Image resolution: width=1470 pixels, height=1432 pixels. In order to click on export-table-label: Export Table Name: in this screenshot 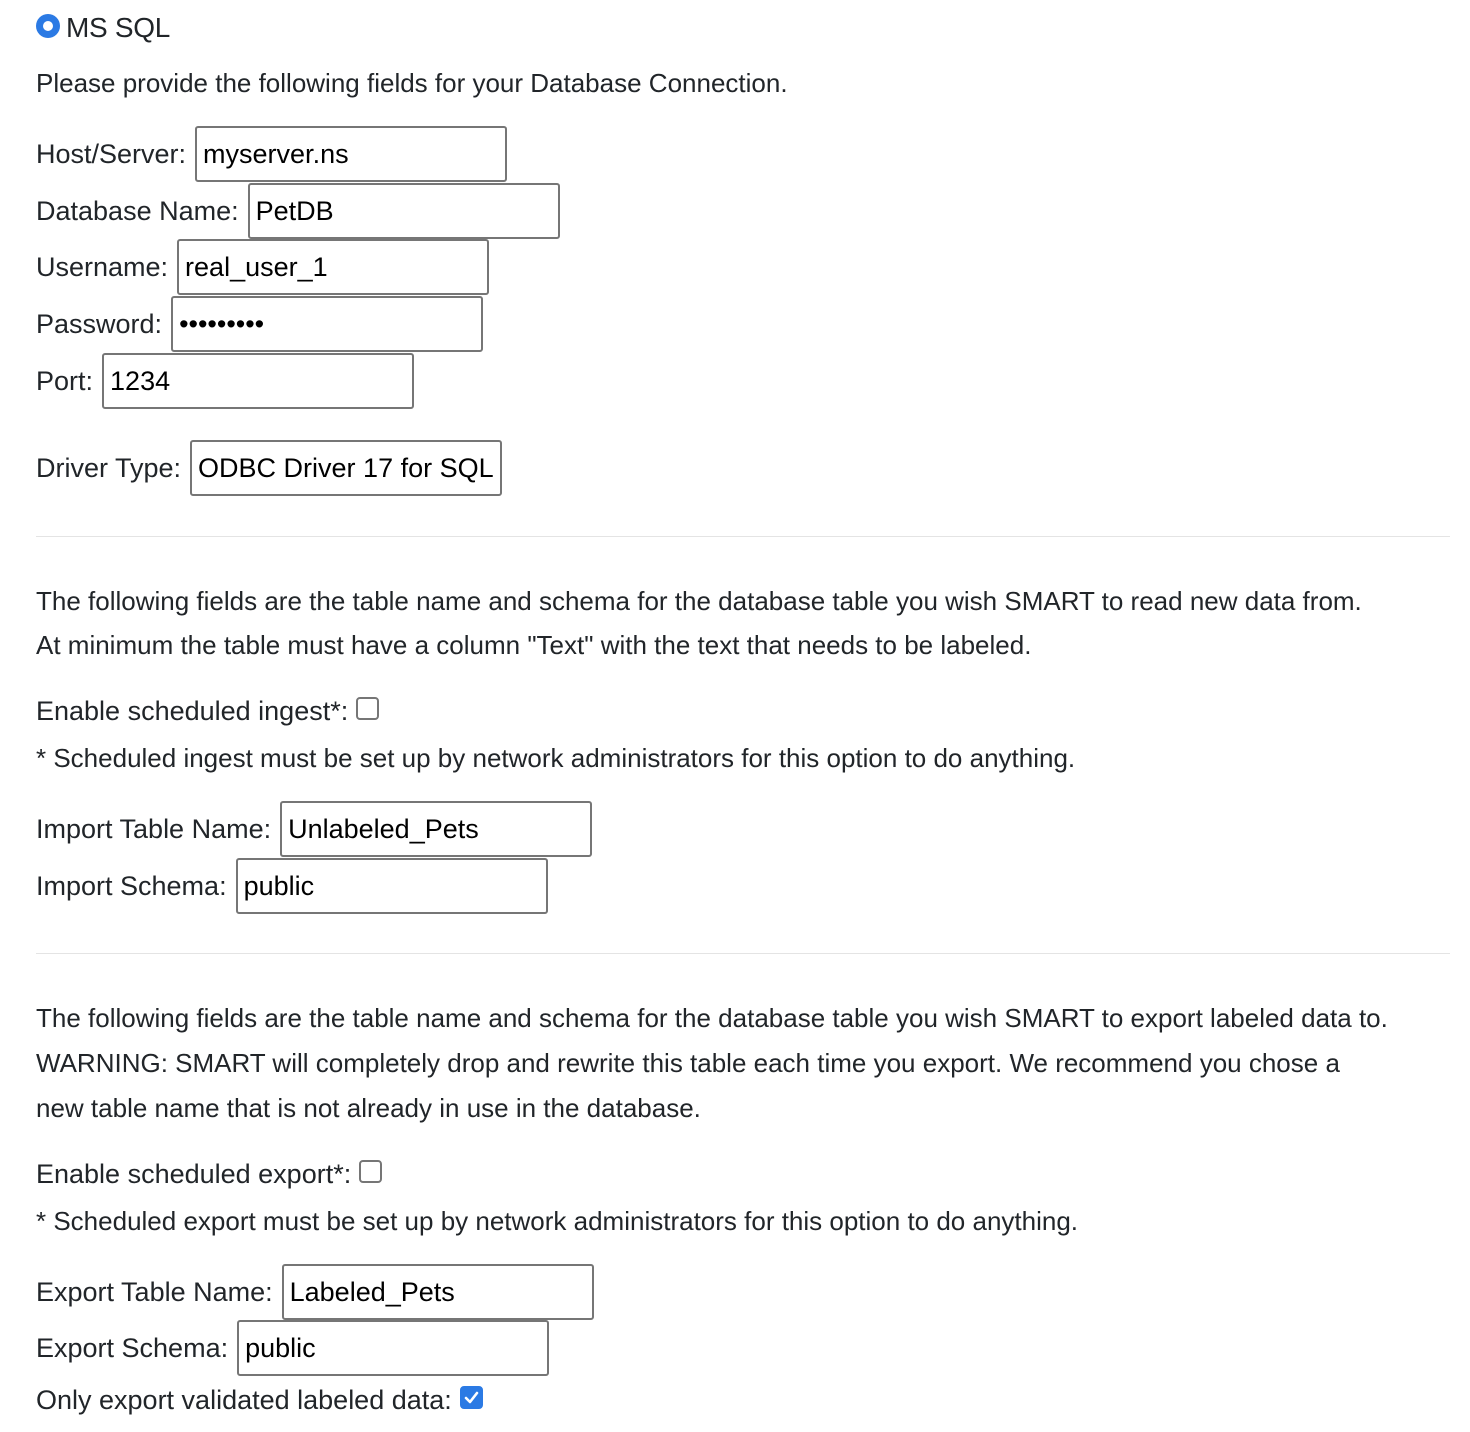, I will do `click(154, 1291)`.